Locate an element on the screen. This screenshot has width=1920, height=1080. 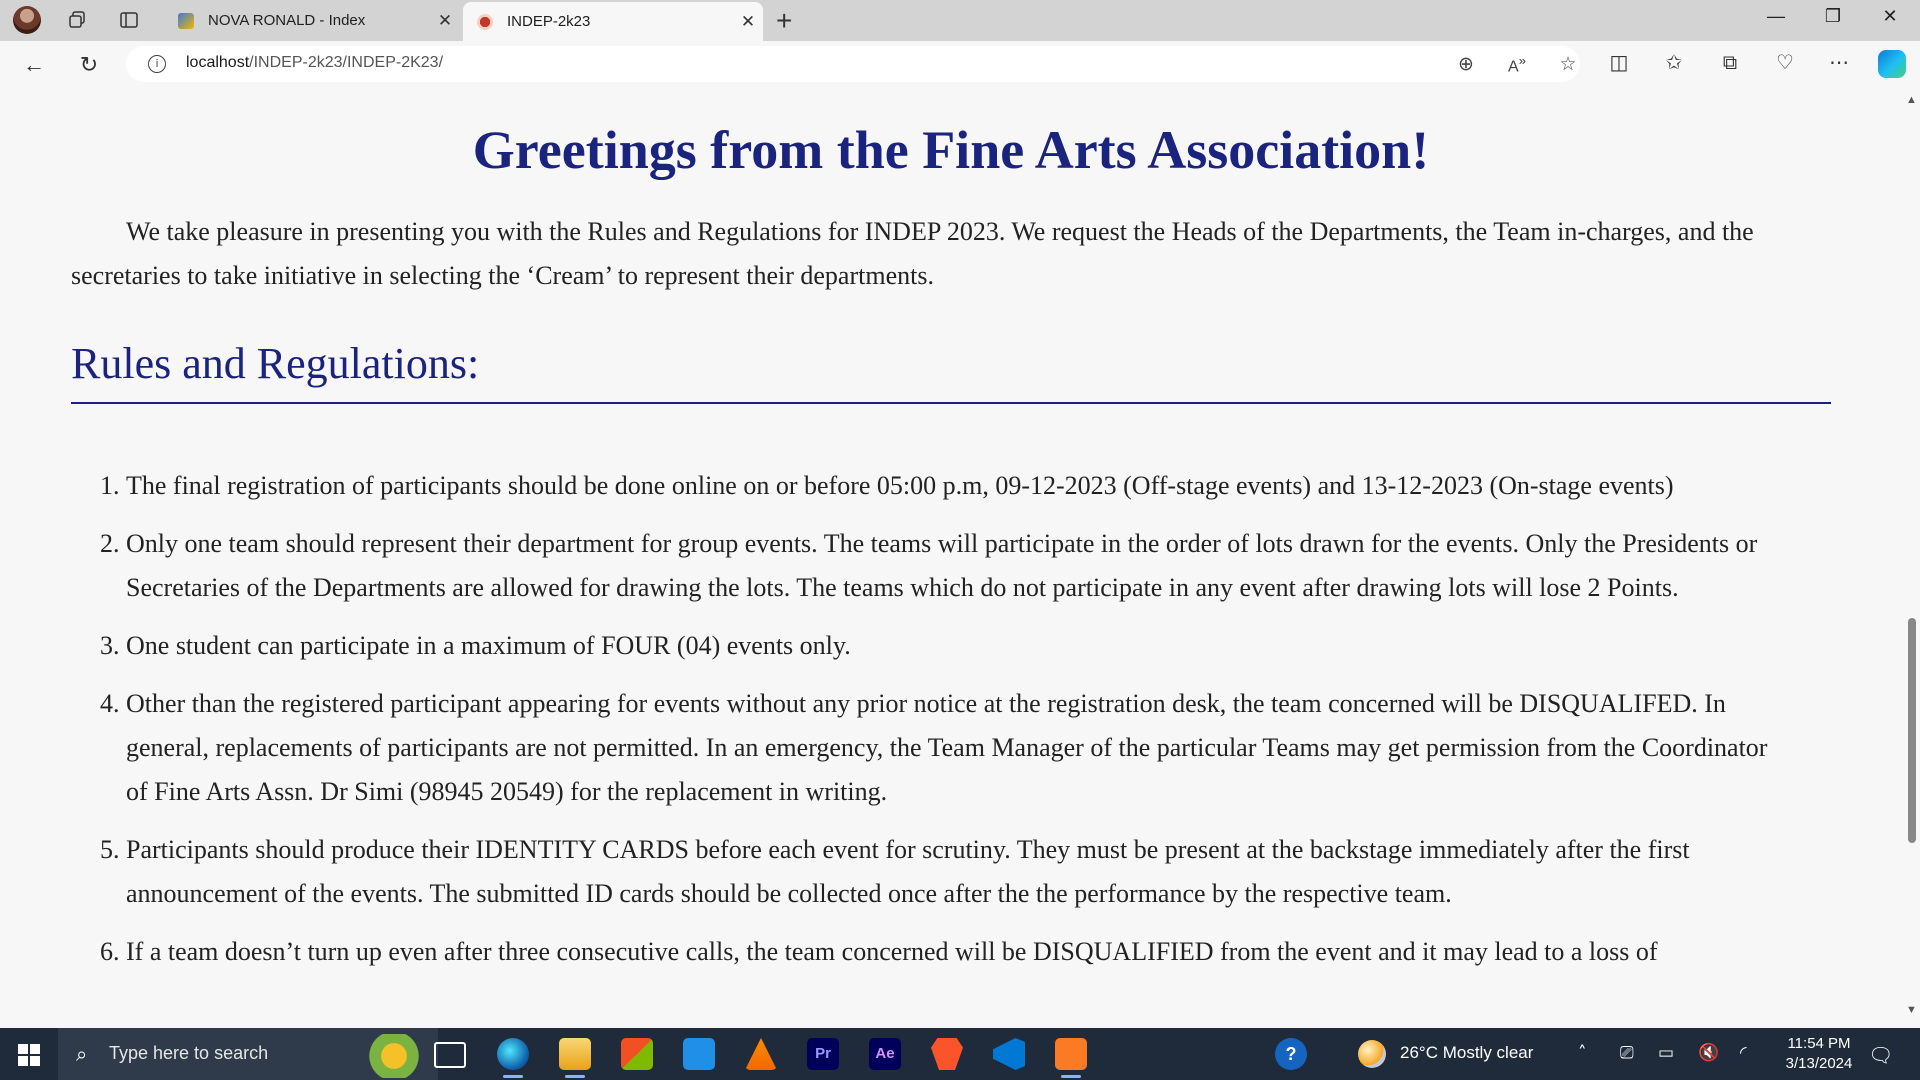
scroll-down-icon: ▼ is located at coordinates (1911, 1010).